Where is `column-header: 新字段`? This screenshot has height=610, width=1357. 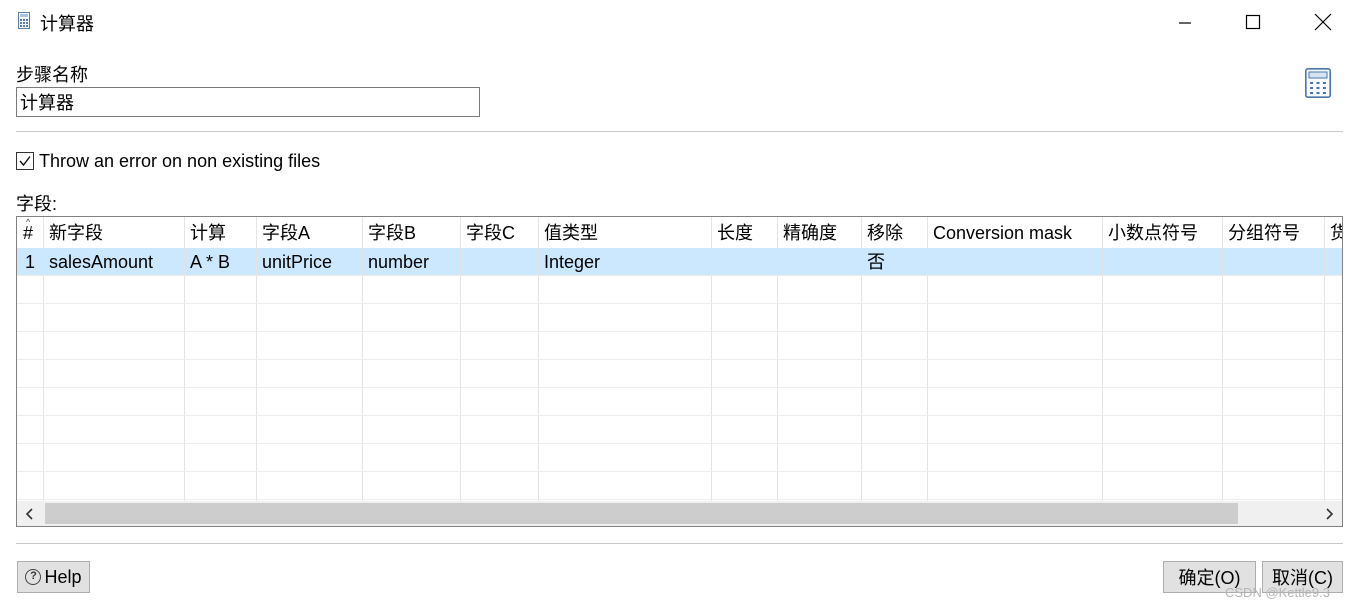
column-header: 新字段 is located at coordinates (113, 233).